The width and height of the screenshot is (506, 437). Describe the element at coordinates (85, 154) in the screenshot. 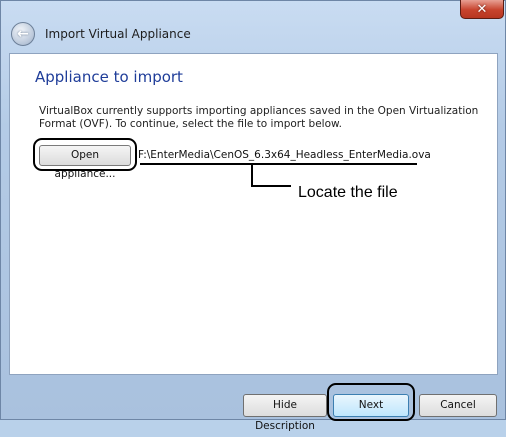

I see `open-button-highlight` at that location.